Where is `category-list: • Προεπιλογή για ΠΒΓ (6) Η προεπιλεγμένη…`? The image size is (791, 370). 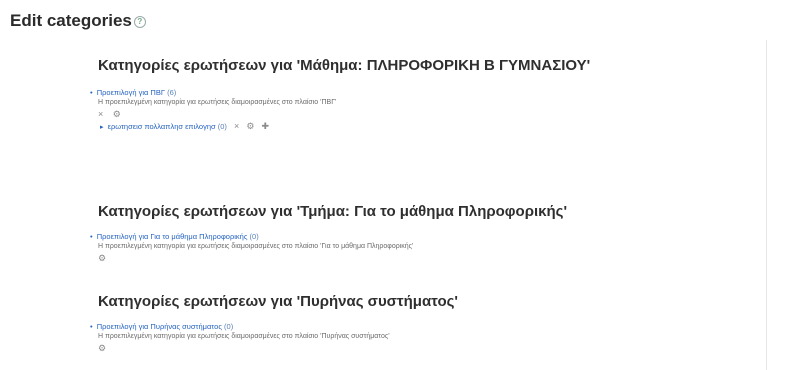
category-list: • Προεπιλογή για ΠΒΓ (6) Η προεπιλεγμένη… is located at coordinates (354, 111).